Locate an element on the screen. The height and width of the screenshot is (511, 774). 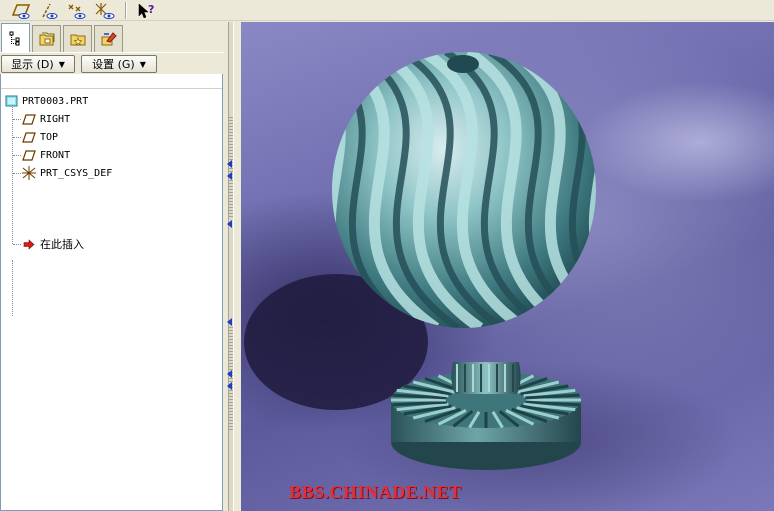
red-arrow-icon is located at coordinates (29, 244).